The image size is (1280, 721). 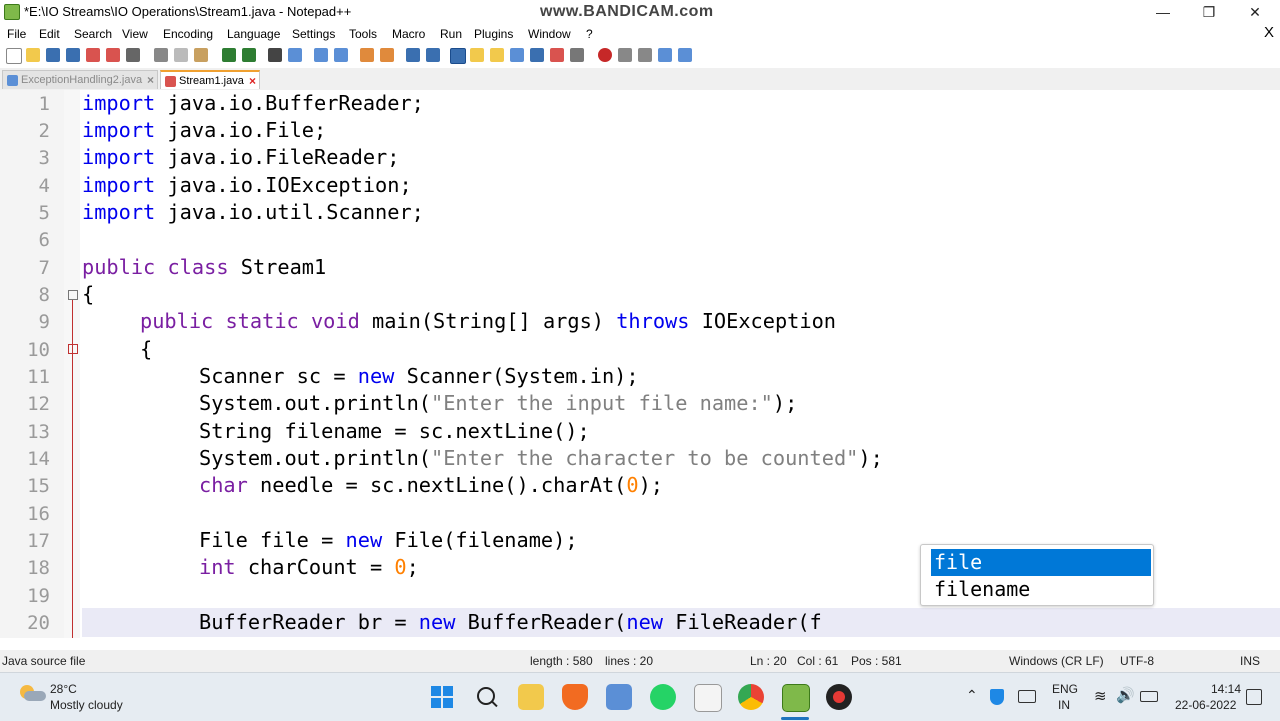 What do you see at coordinates (249, 55) in the screenshot?
I see `redo-icon` at bounding box center [249, 55].